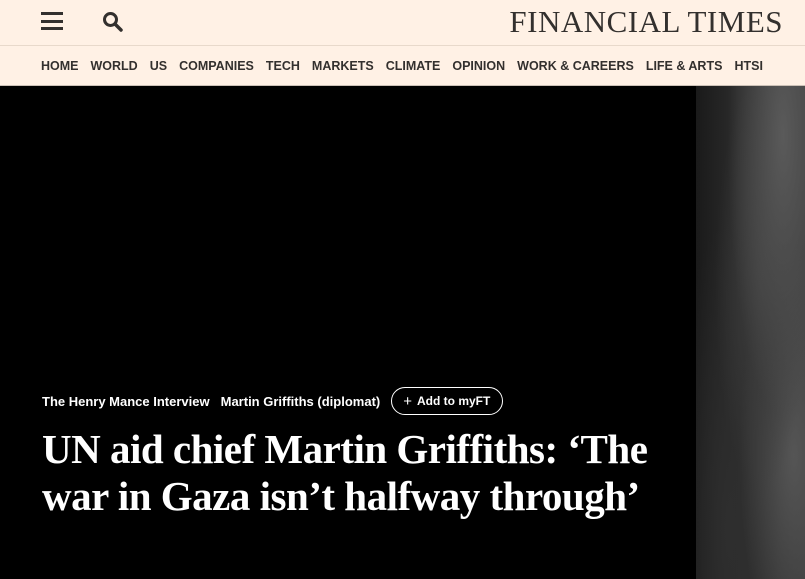 The width and height of the screenshot is (805, 579). Describe the element at coordinates (114, 66) in the screenshot. I see `nav-item-world: WORLD` at that location.